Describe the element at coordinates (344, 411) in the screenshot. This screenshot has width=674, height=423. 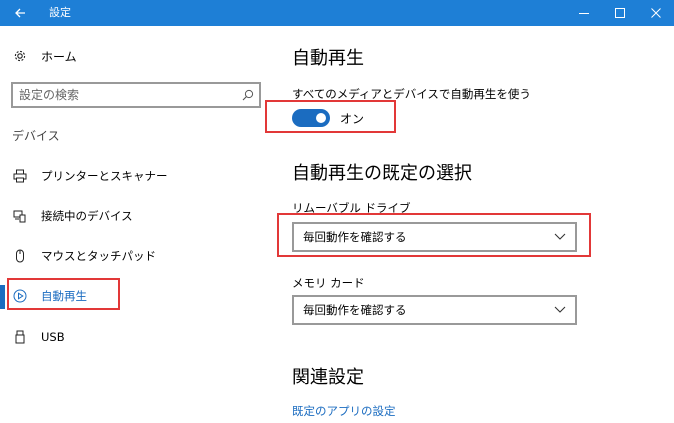
I see `default-apps-link: 既定のアプリの設定` at that location.